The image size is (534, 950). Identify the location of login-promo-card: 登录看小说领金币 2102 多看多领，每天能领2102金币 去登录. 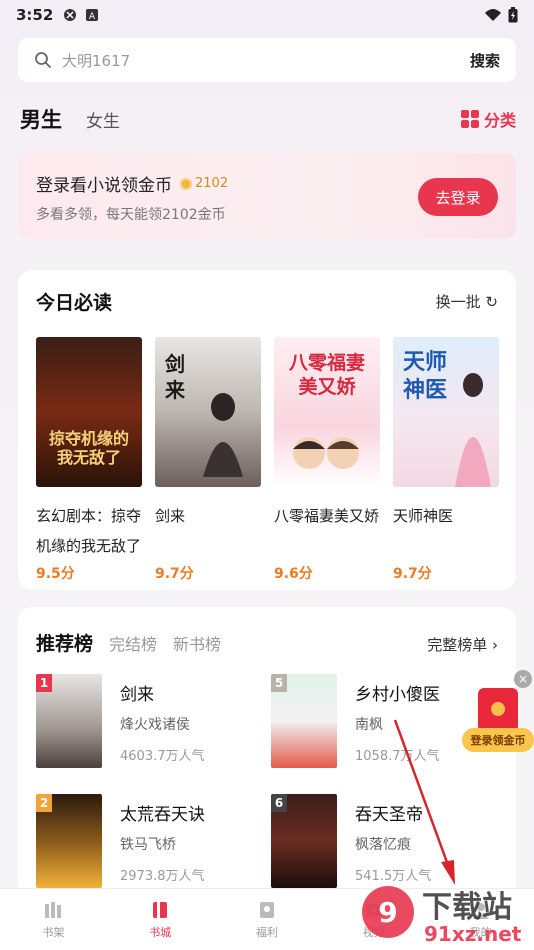
(267, 196).